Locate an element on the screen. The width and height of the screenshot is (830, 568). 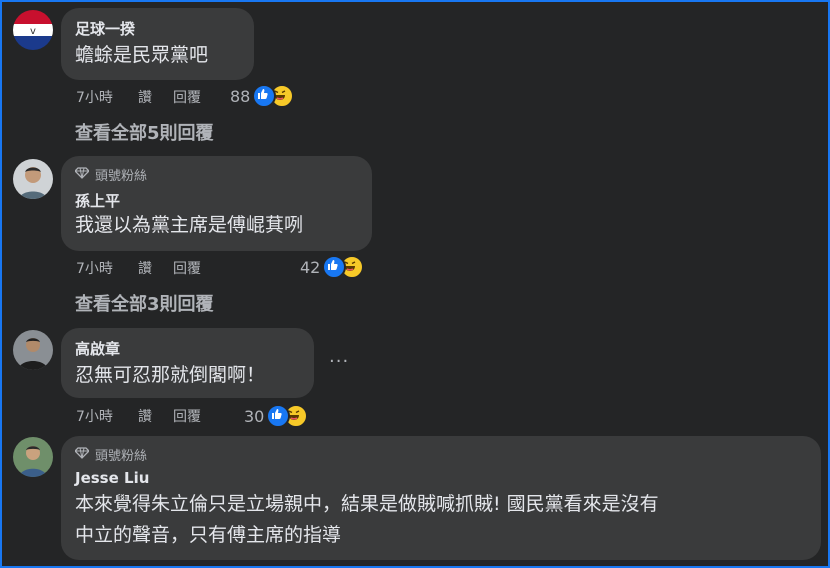
comment-bubble-3: 高啟章 忍無可忍那就倒閣啊！ is located at coordinates (187, 363).